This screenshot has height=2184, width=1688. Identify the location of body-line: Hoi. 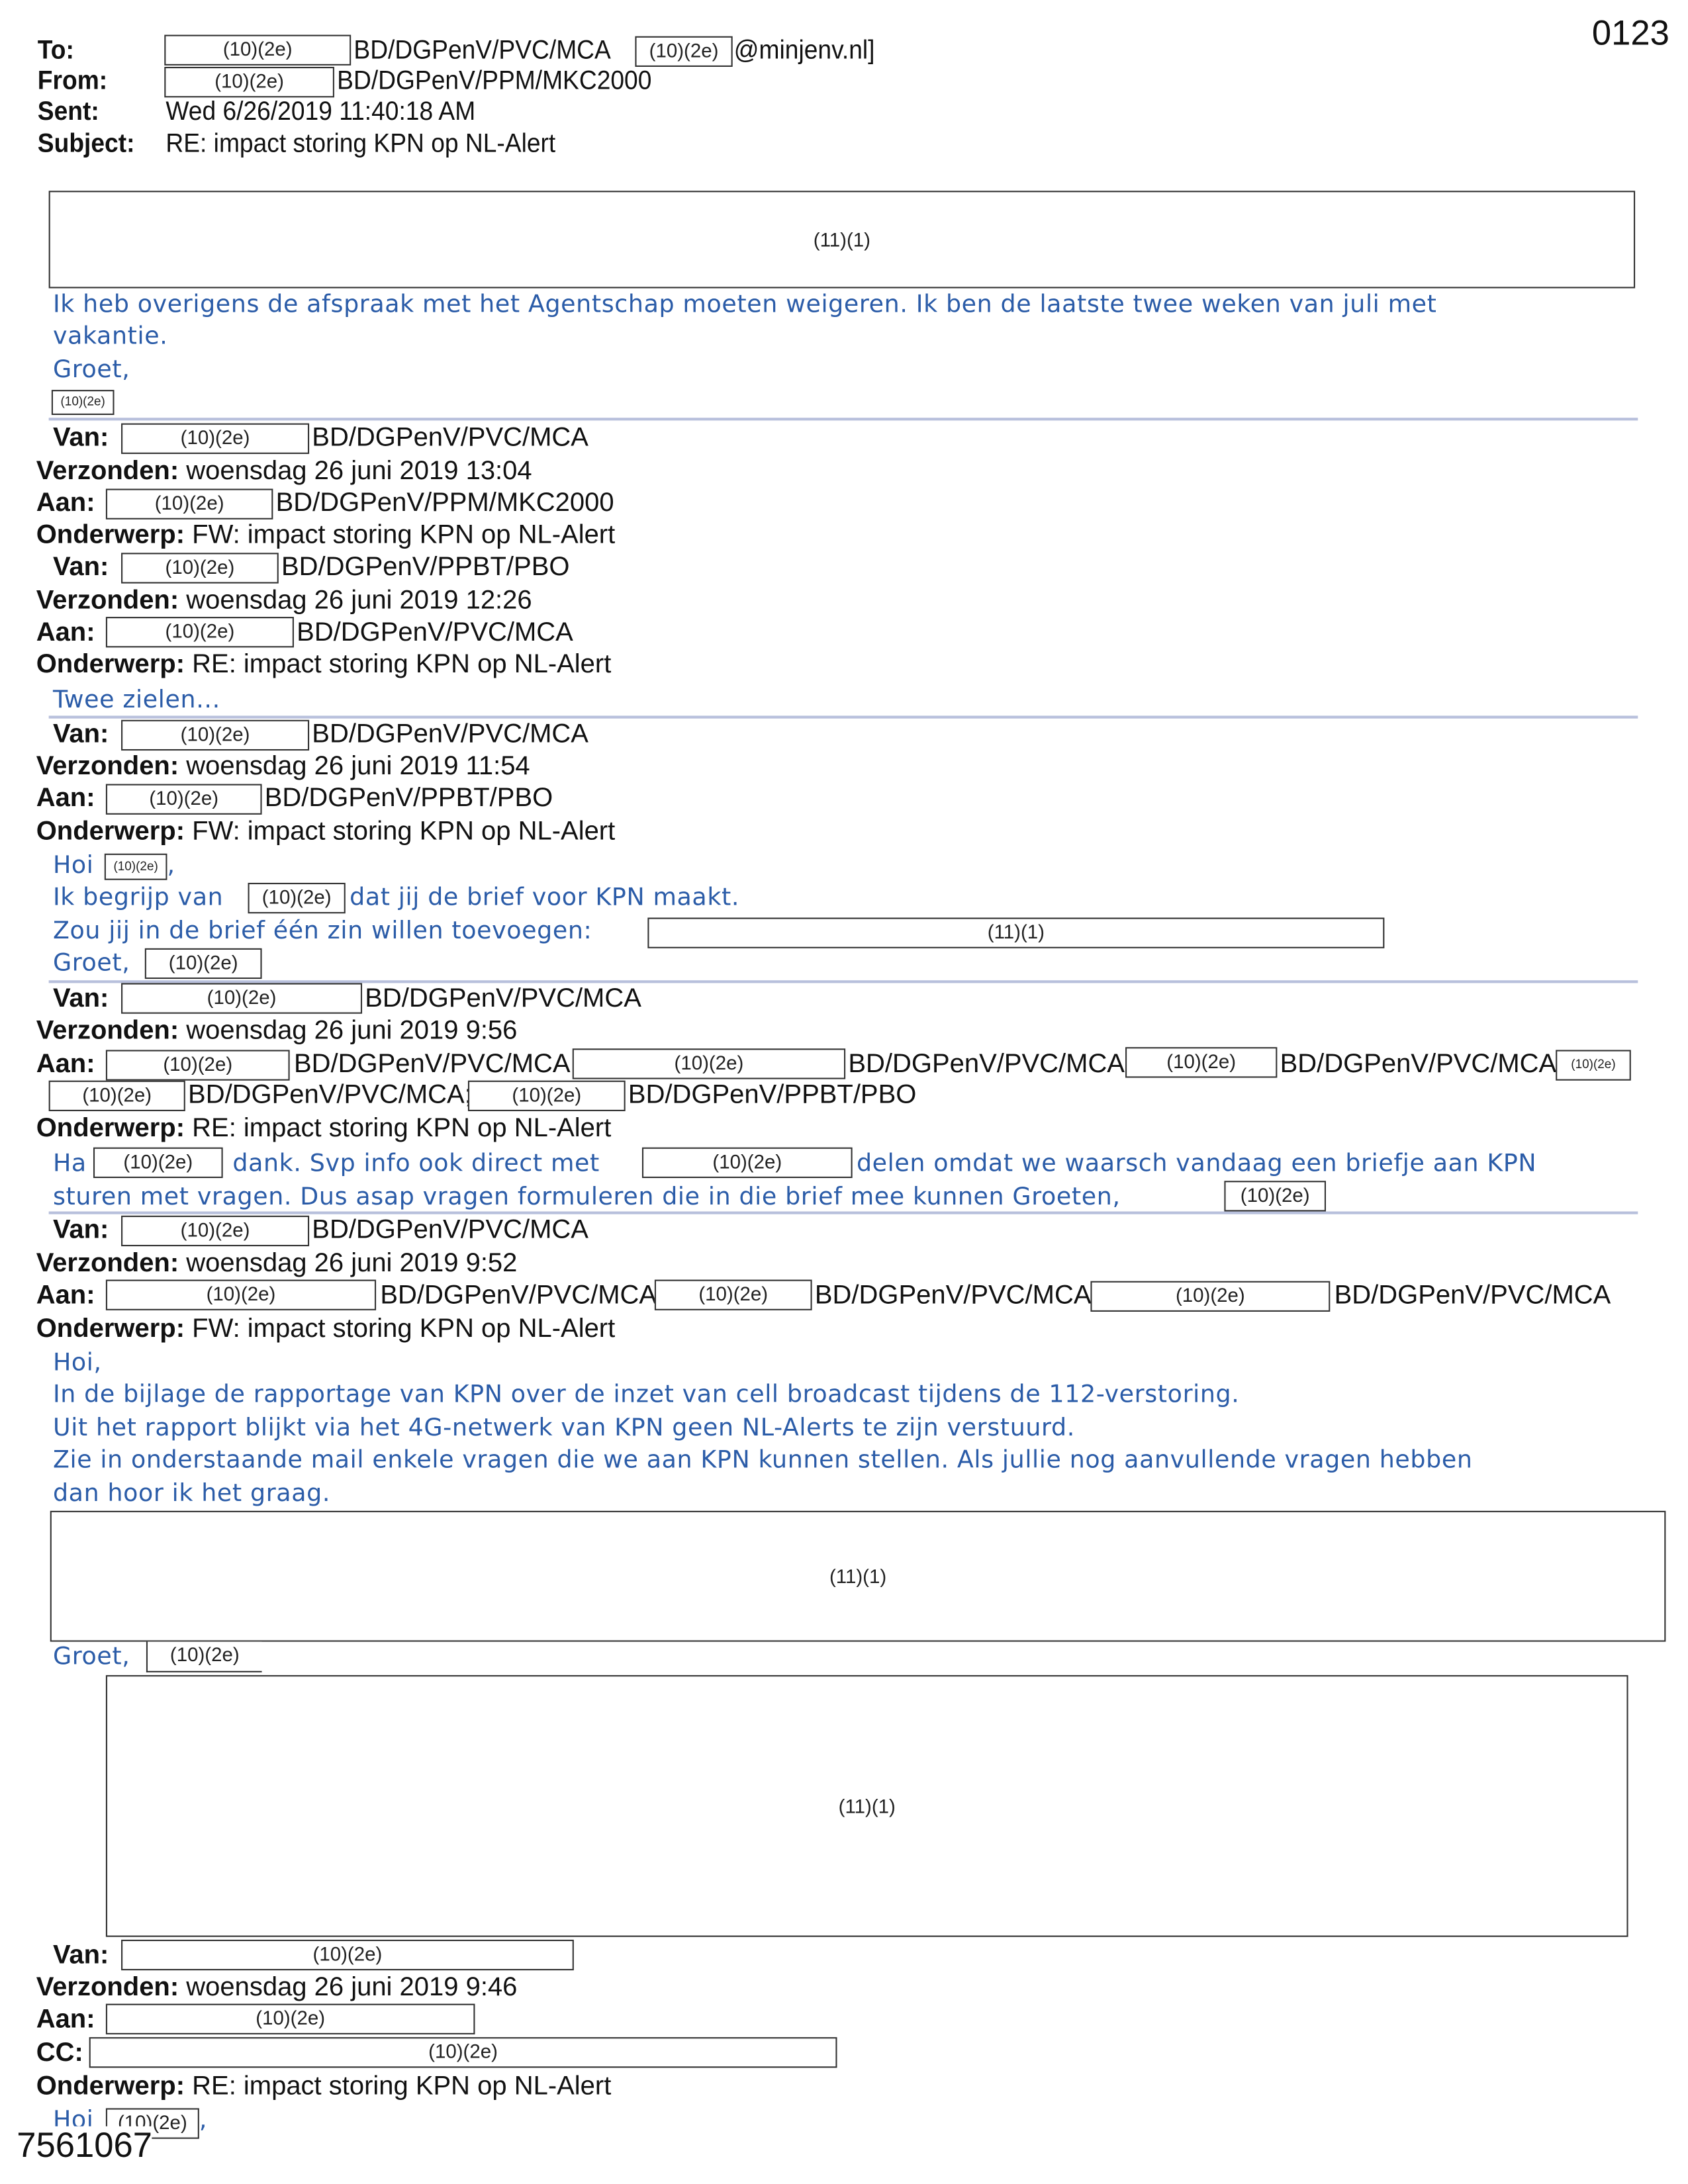
(73, 866).